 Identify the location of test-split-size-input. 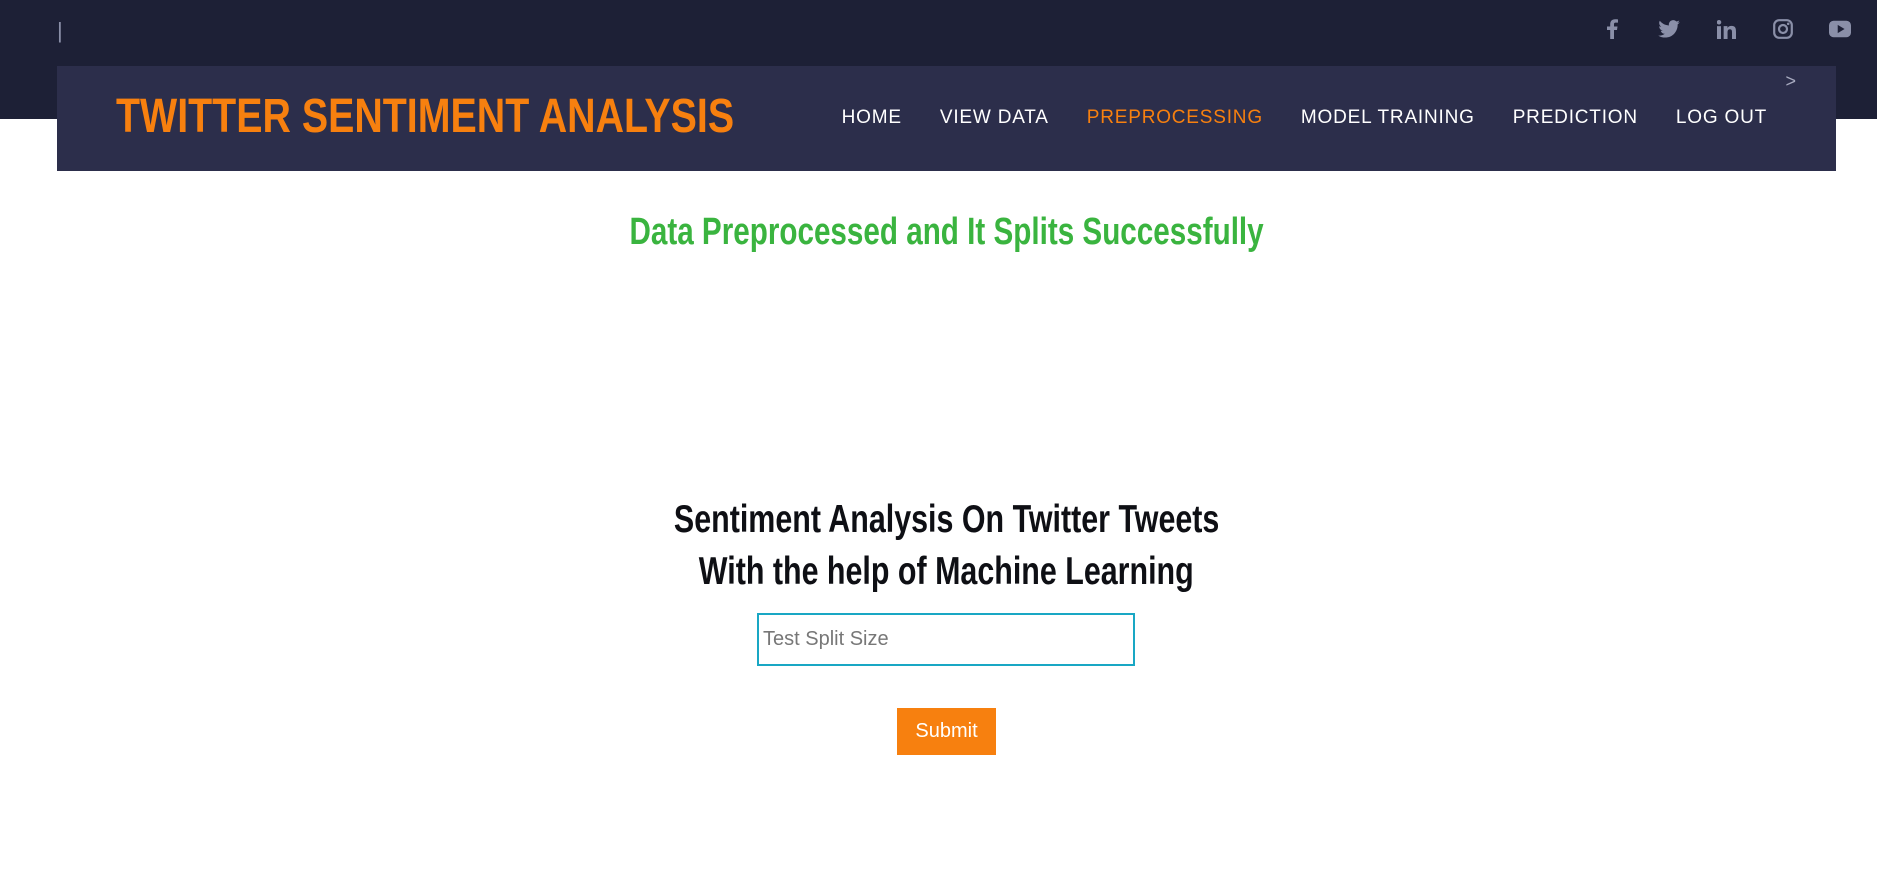
(946, 639).